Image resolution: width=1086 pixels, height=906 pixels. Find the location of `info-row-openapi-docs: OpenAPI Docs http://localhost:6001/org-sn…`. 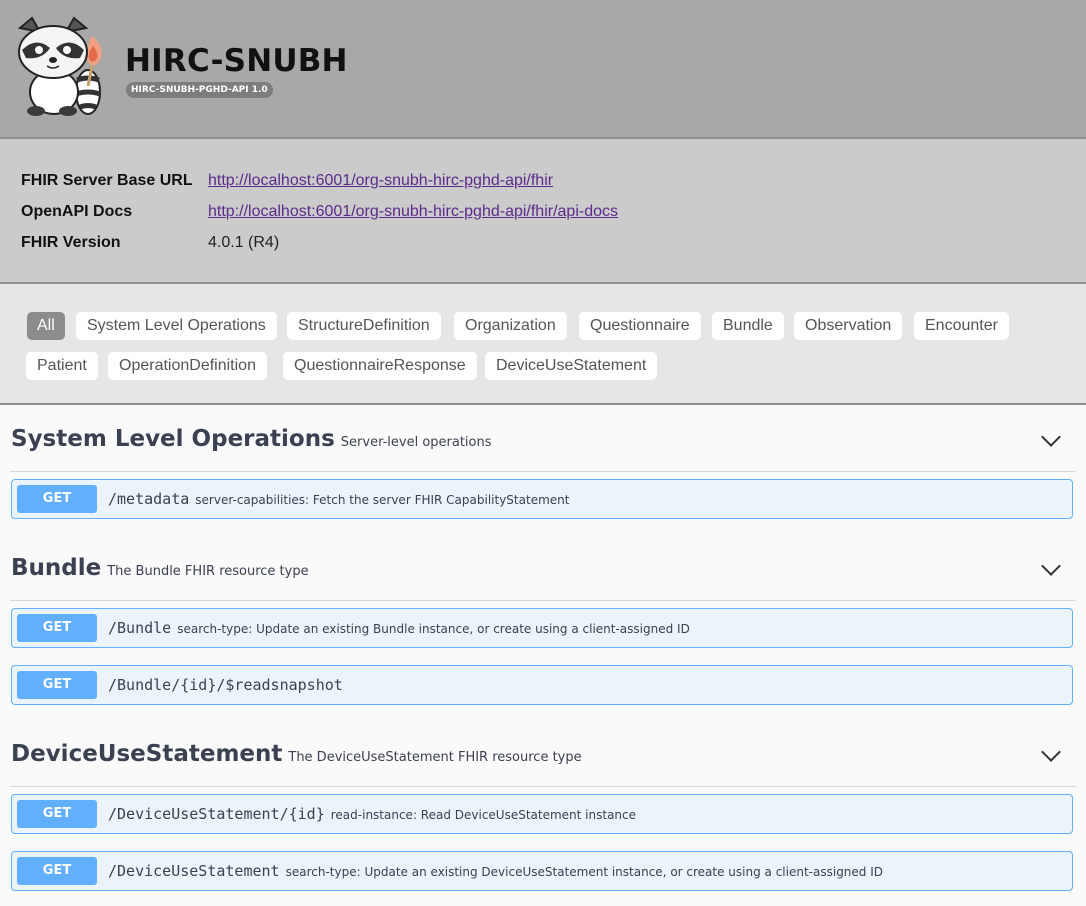

info-row-openapi-docs: OpenAPI Docs http://localhost:6001/org-sn… is located at coordinates (319, 212).